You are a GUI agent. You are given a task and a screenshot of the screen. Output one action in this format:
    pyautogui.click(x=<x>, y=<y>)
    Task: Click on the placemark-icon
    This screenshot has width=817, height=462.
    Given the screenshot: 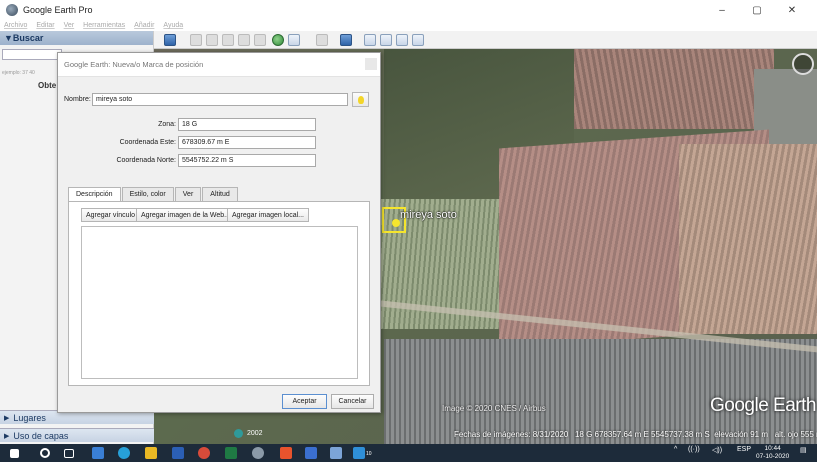 What is the action you would take?
    pyautogui.click(x=196, y=40)
    